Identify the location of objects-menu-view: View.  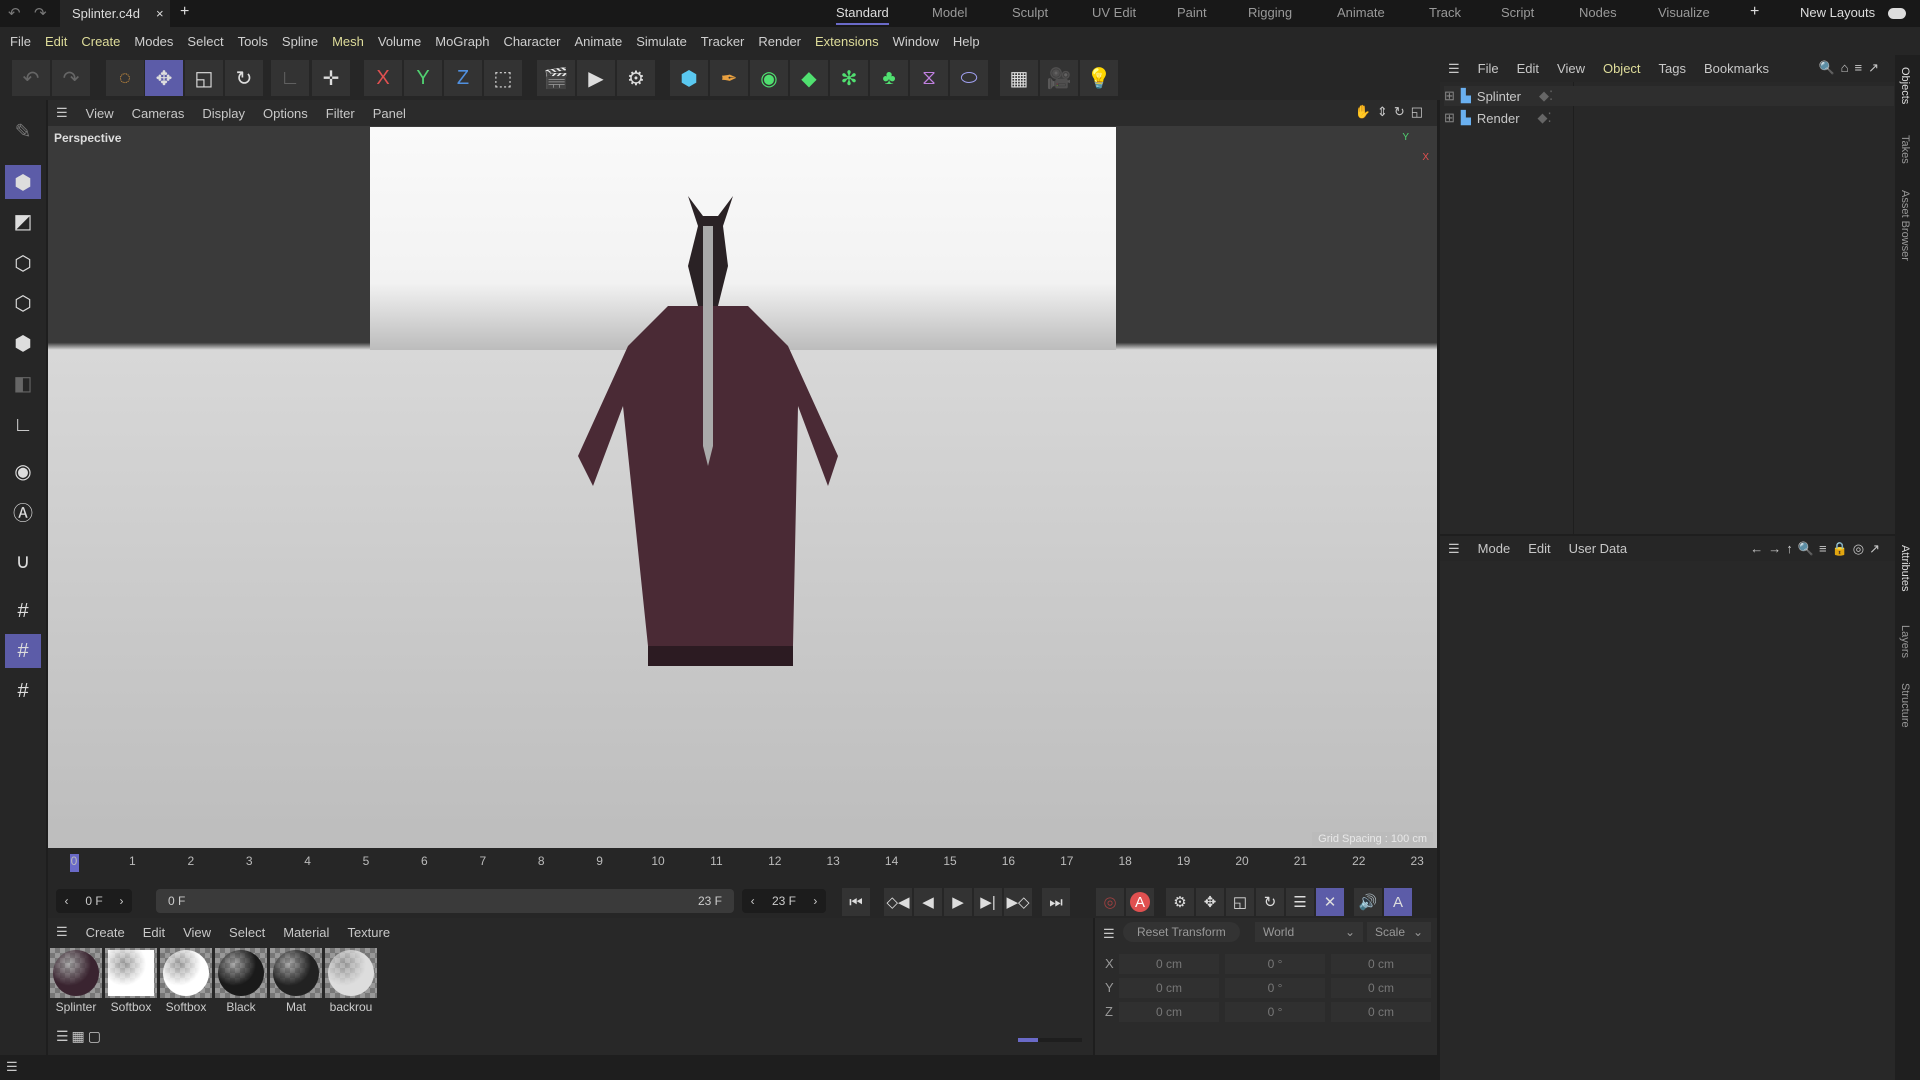
(1571, 68).